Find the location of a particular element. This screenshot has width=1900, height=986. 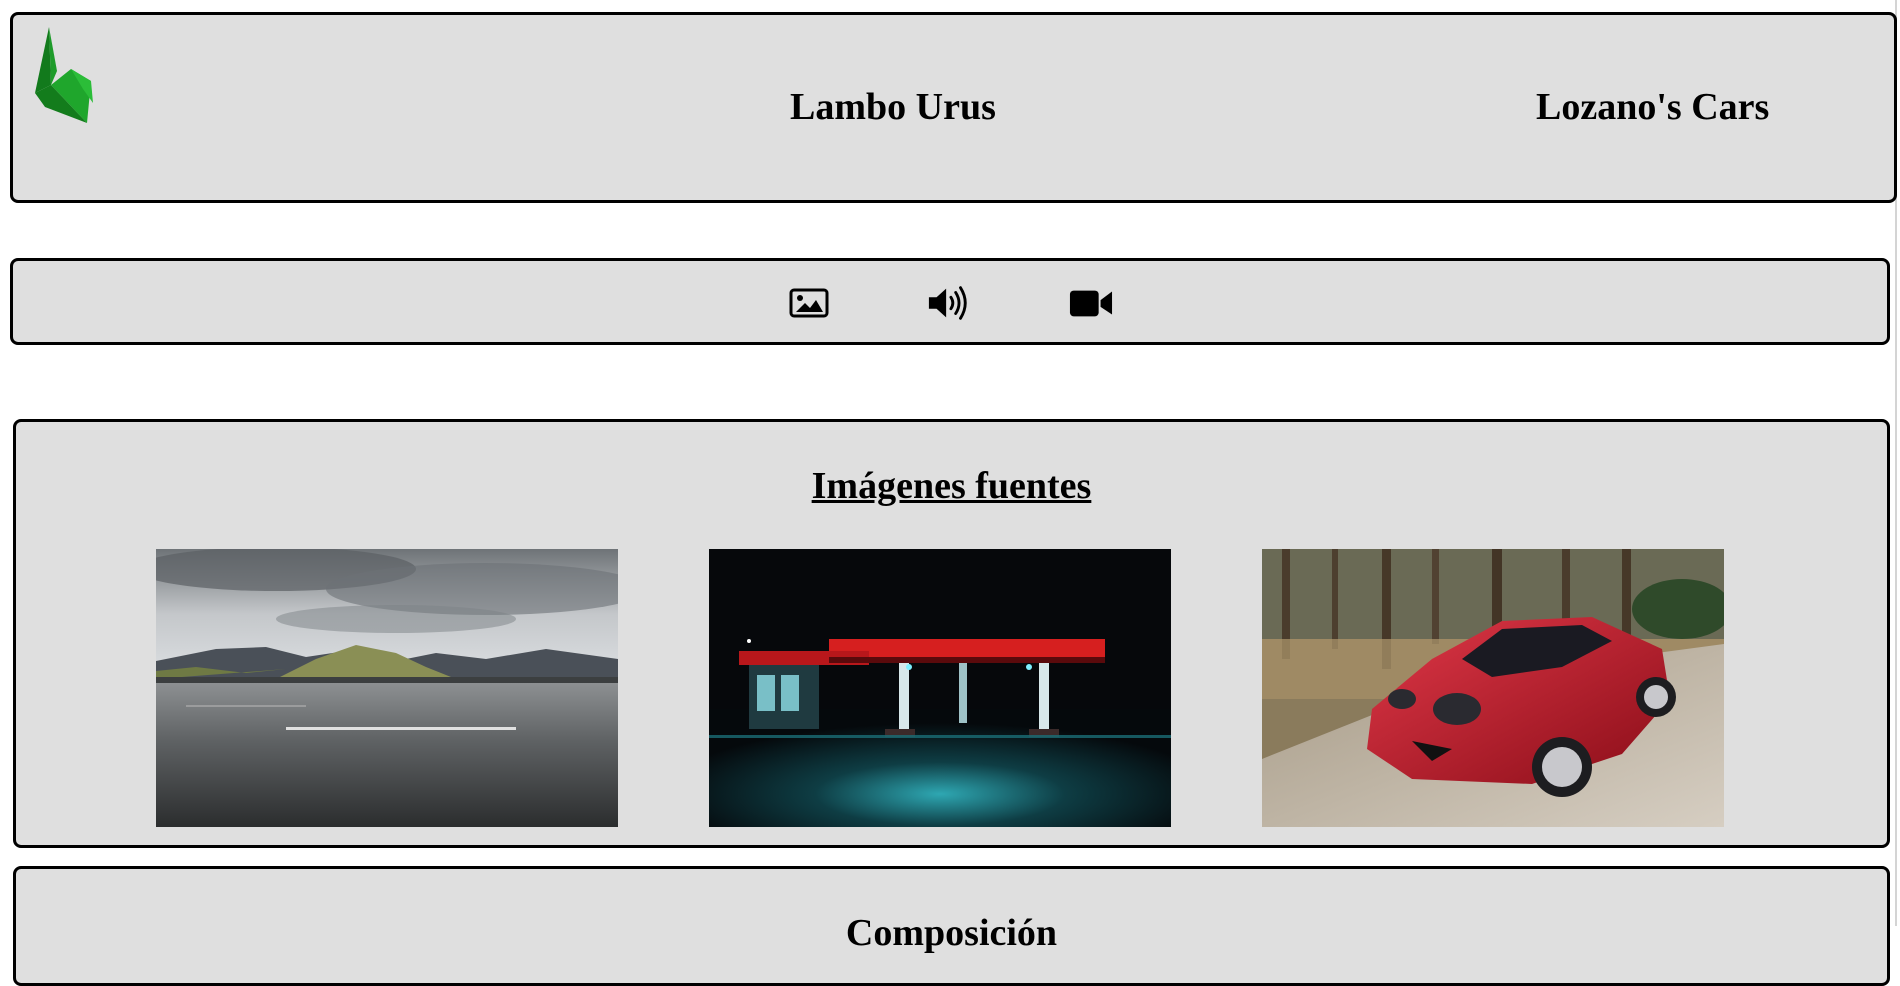

section-heading: Composición is located at coordinates (951, 933).